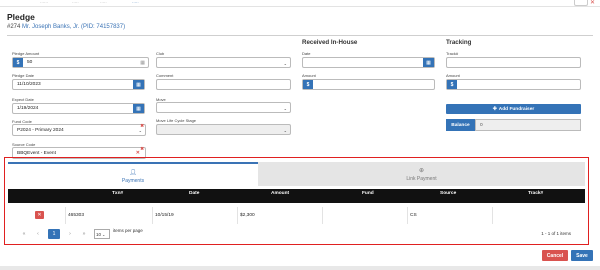 This screenshot has width=600, height=270. I want to click on fund-code-value: P2024 - Primary 2024, so click(40, 130).